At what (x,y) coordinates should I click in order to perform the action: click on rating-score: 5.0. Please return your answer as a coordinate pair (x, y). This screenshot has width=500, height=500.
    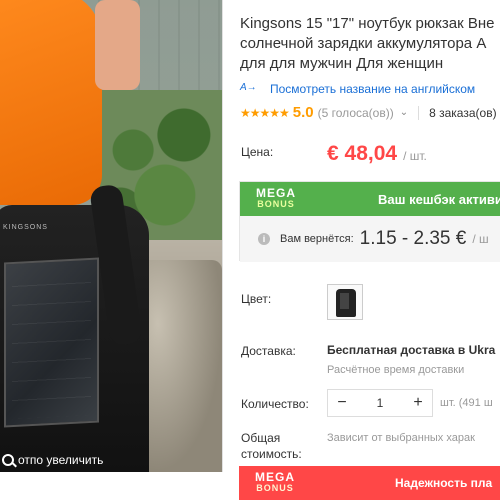
    Looking at the image, I should click on (303, 112).